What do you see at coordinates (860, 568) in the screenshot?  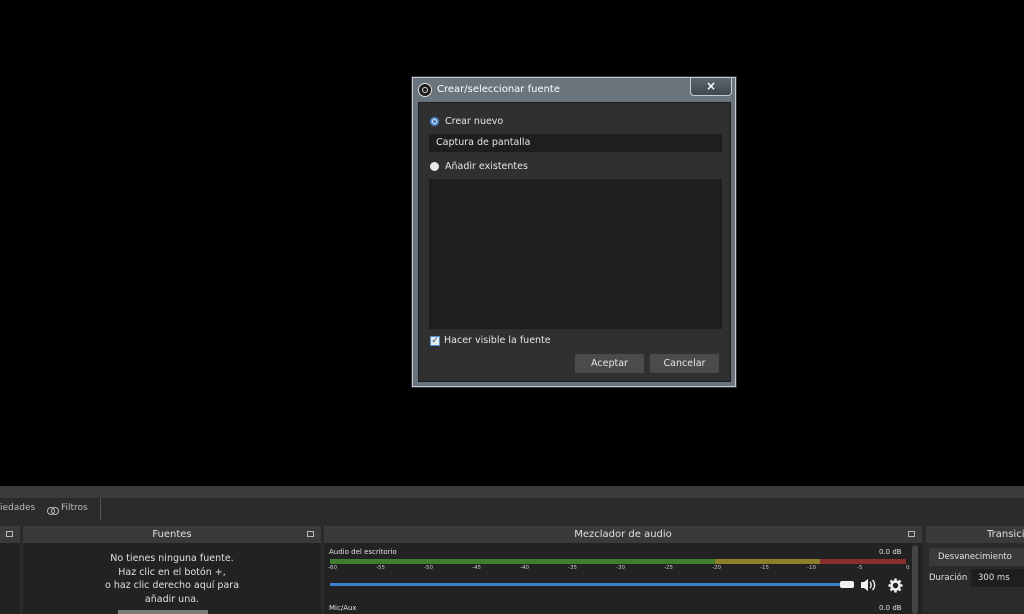 I see `tick: -5` at bounding box center [860, 568].